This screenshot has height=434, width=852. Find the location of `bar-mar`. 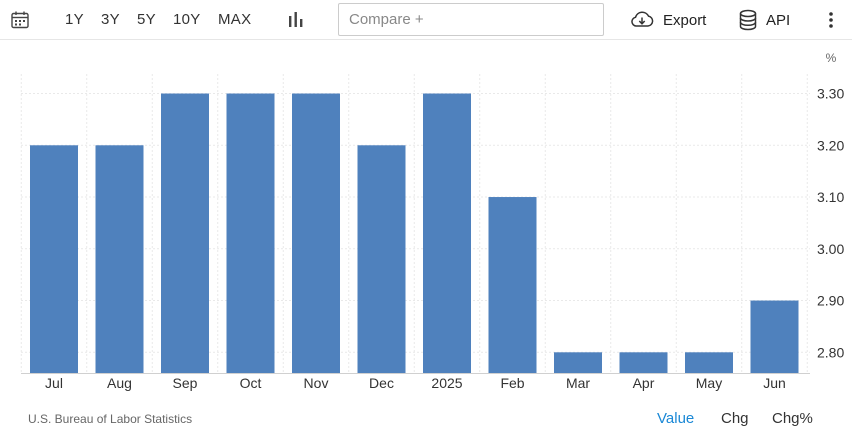

bar-mar is located at coordinates (578, 362).